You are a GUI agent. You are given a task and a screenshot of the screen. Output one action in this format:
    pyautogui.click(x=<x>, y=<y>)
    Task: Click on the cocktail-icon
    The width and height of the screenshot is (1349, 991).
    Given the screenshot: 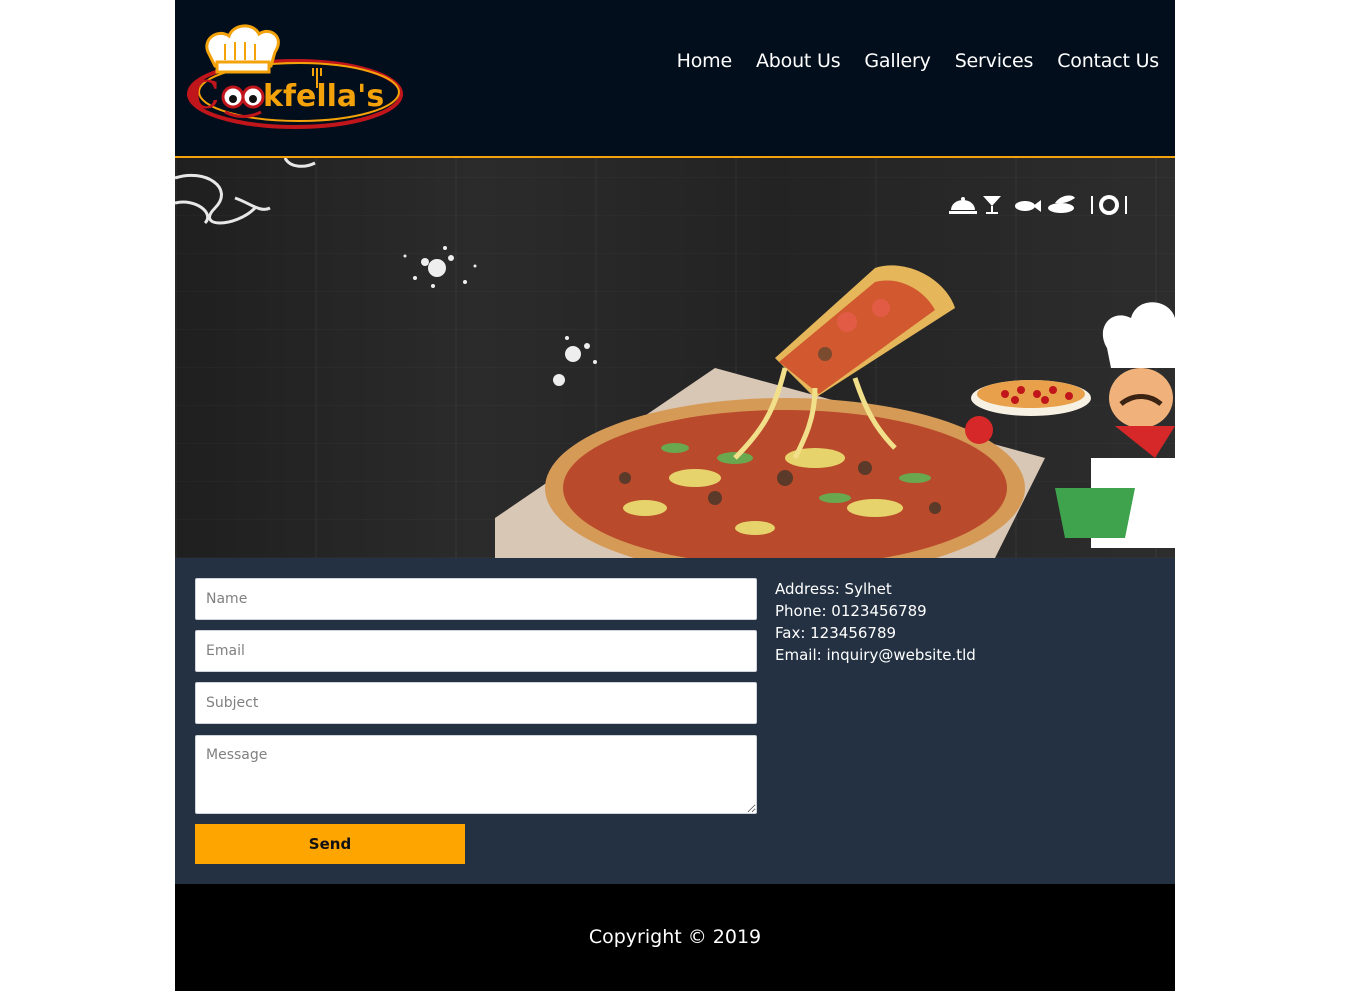 What is the action you would take?
    pyautogui.click(x=992, y=205)
    